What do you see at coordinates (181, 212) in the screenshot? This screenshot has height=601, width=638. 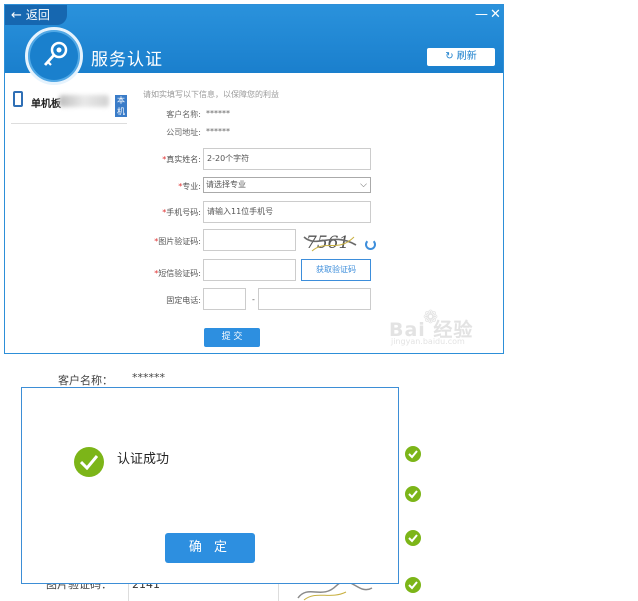 I see `phone-label: *手机号码:` at bounding box center [181, 212].